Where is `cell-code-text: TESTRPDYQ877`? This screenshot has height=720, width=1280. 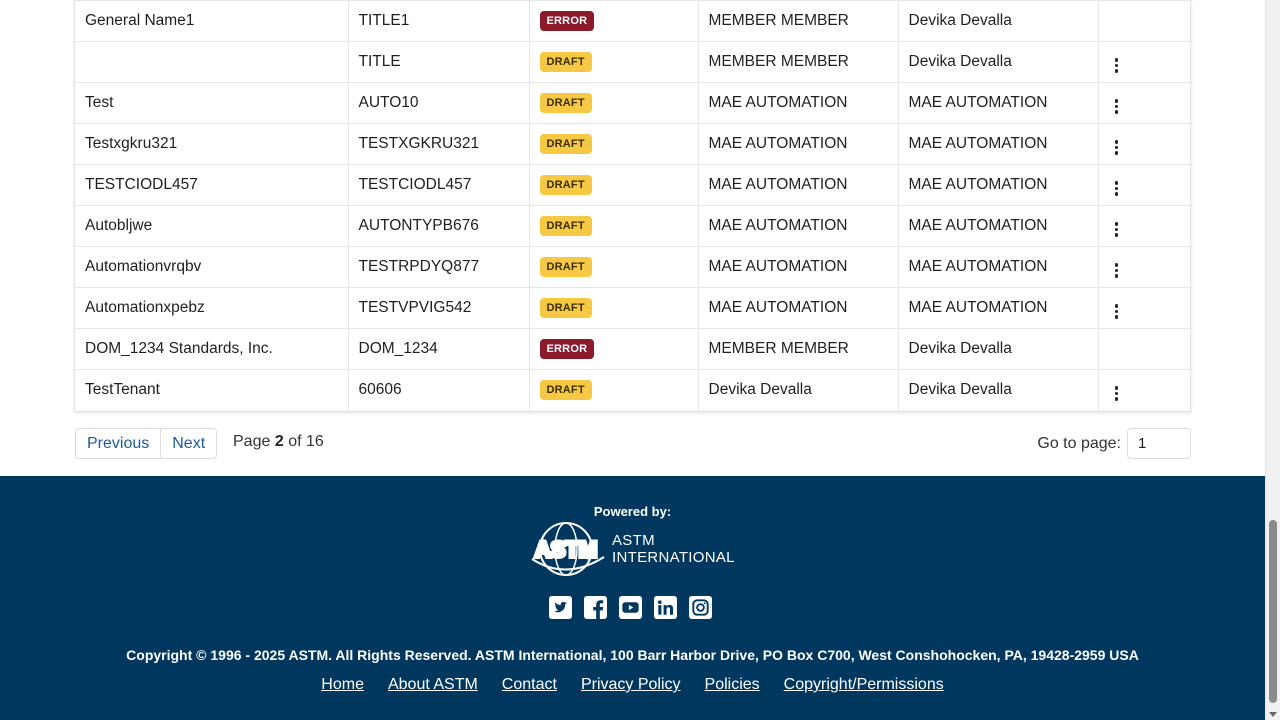 cell-code-text: TESTRPDYQ877 is located at coordinates (419, 266).